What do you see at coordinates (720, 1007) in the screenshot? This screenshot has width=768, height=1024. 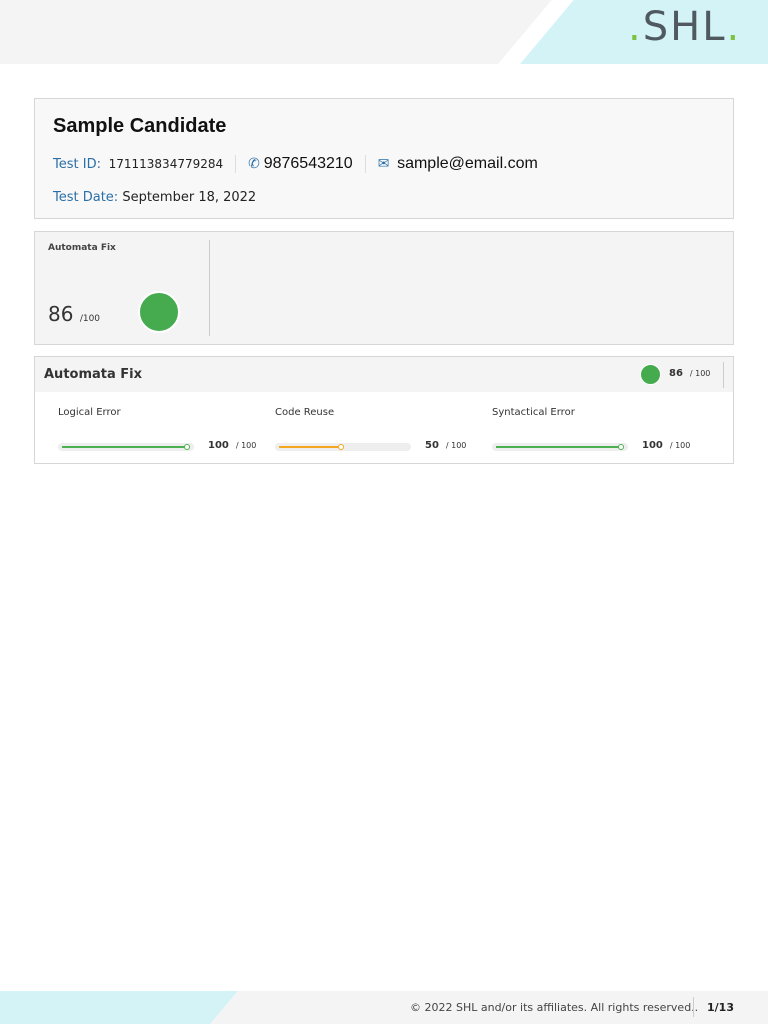 I see `page-number: 1/13` at bounding box center [720, 1007].